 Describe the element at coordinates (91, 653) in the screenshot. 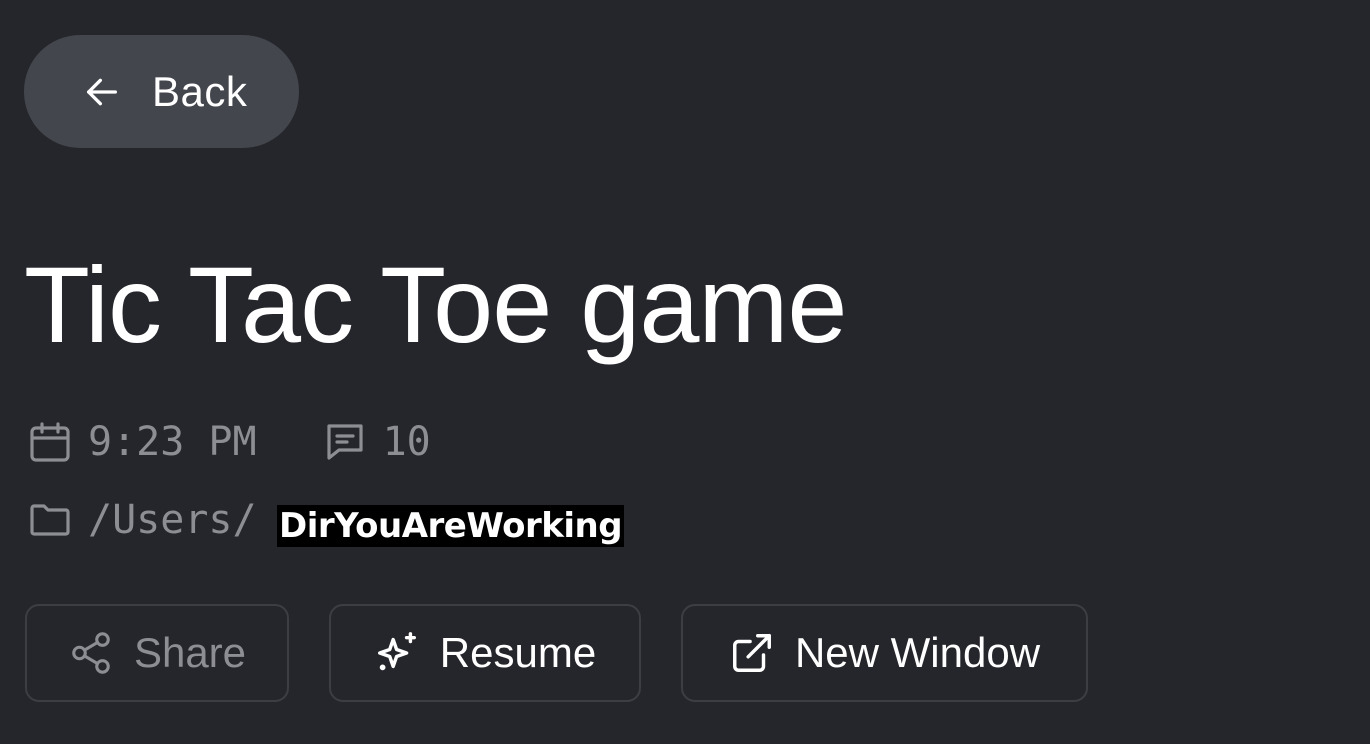

I see `share-icon` at that location.